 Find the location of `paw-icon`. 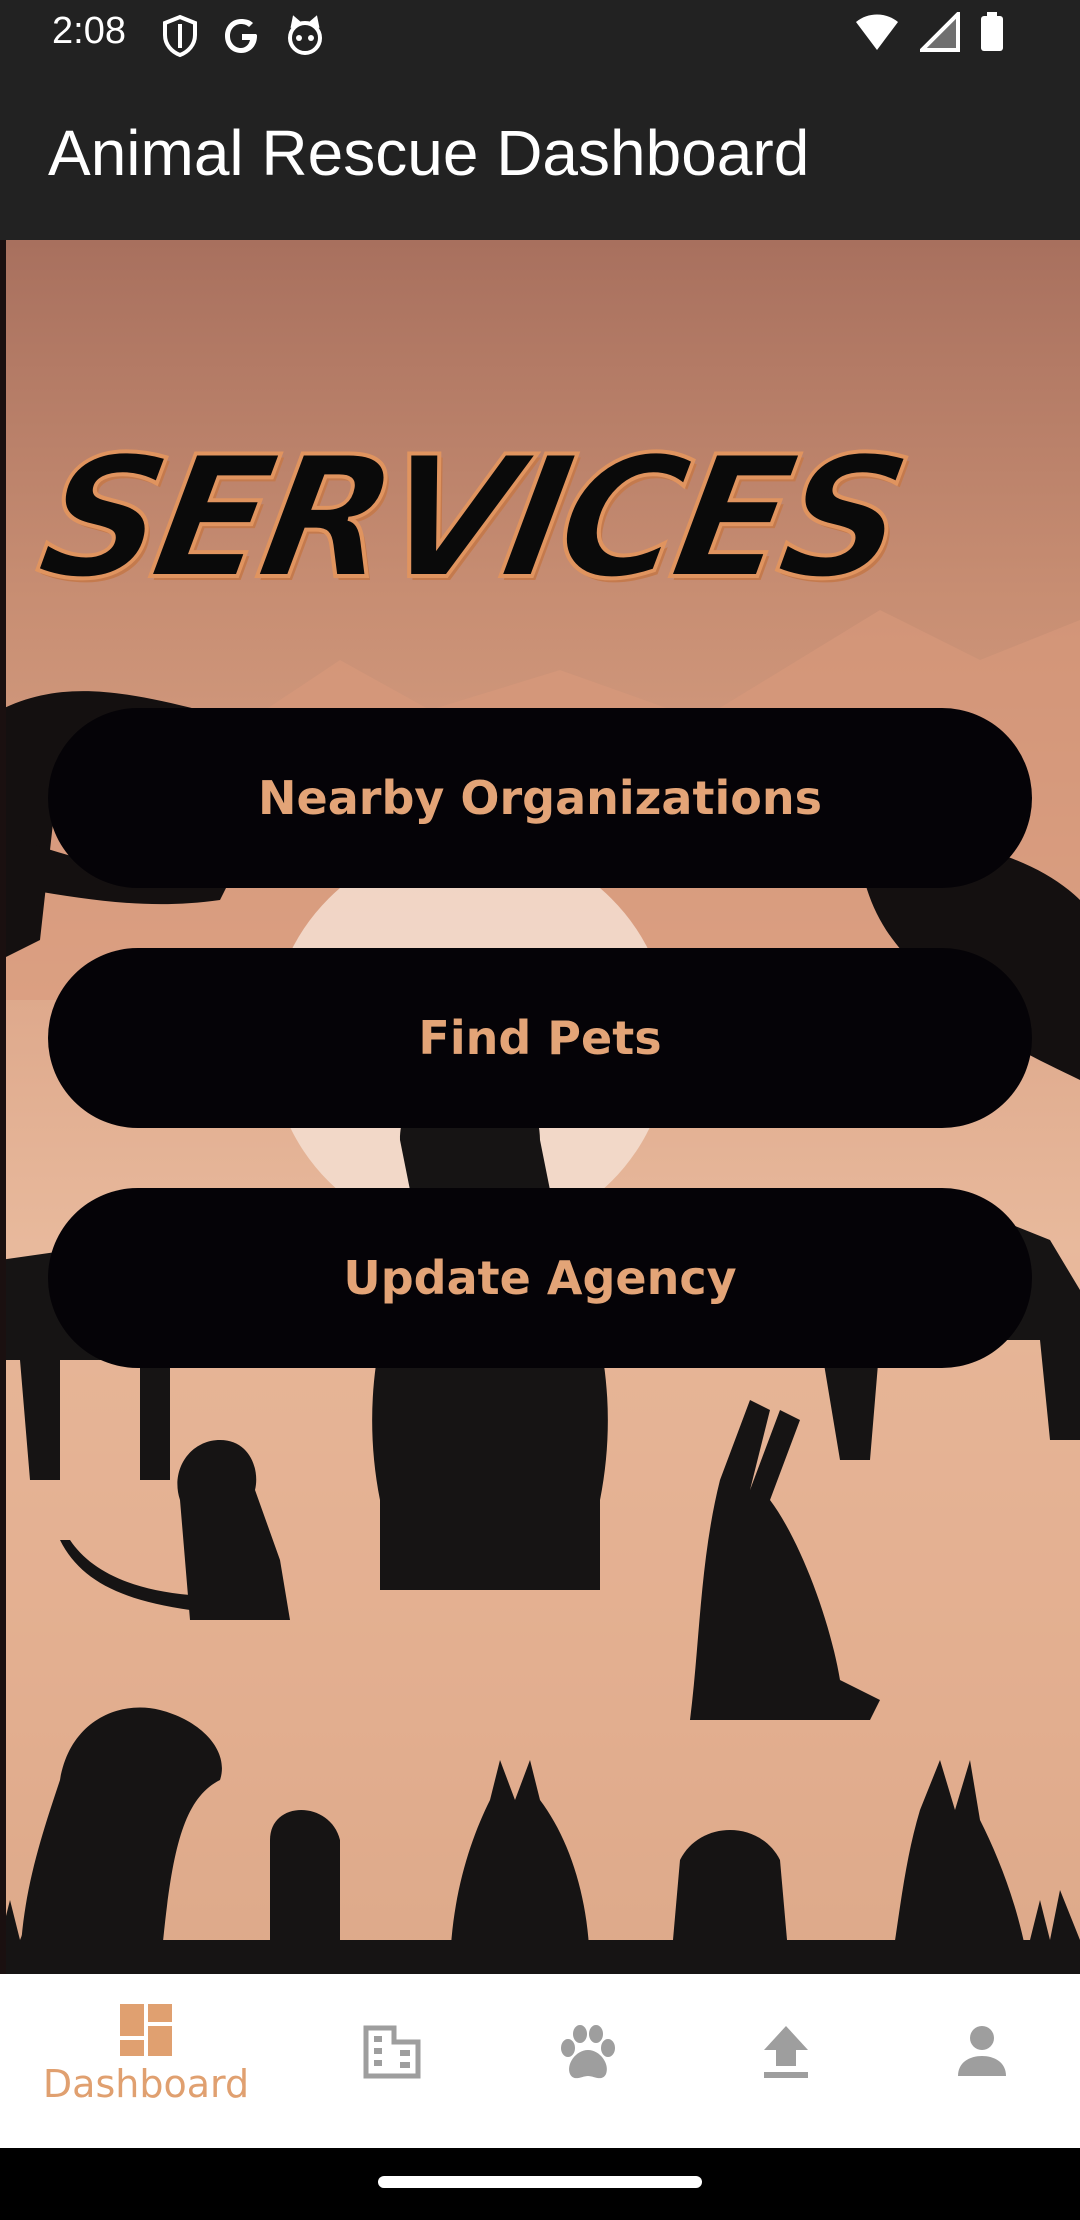

paw-icon is located at coordinates (588, 2053).